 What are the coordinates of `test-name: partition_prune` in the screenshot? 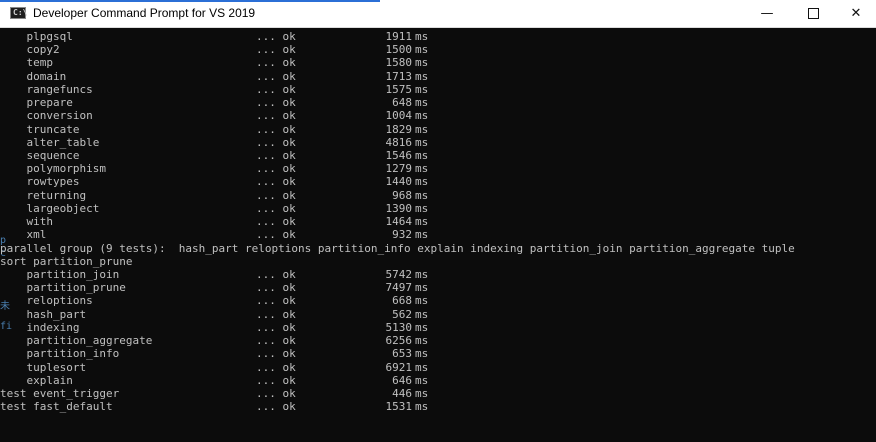 It's located at (63, 288).